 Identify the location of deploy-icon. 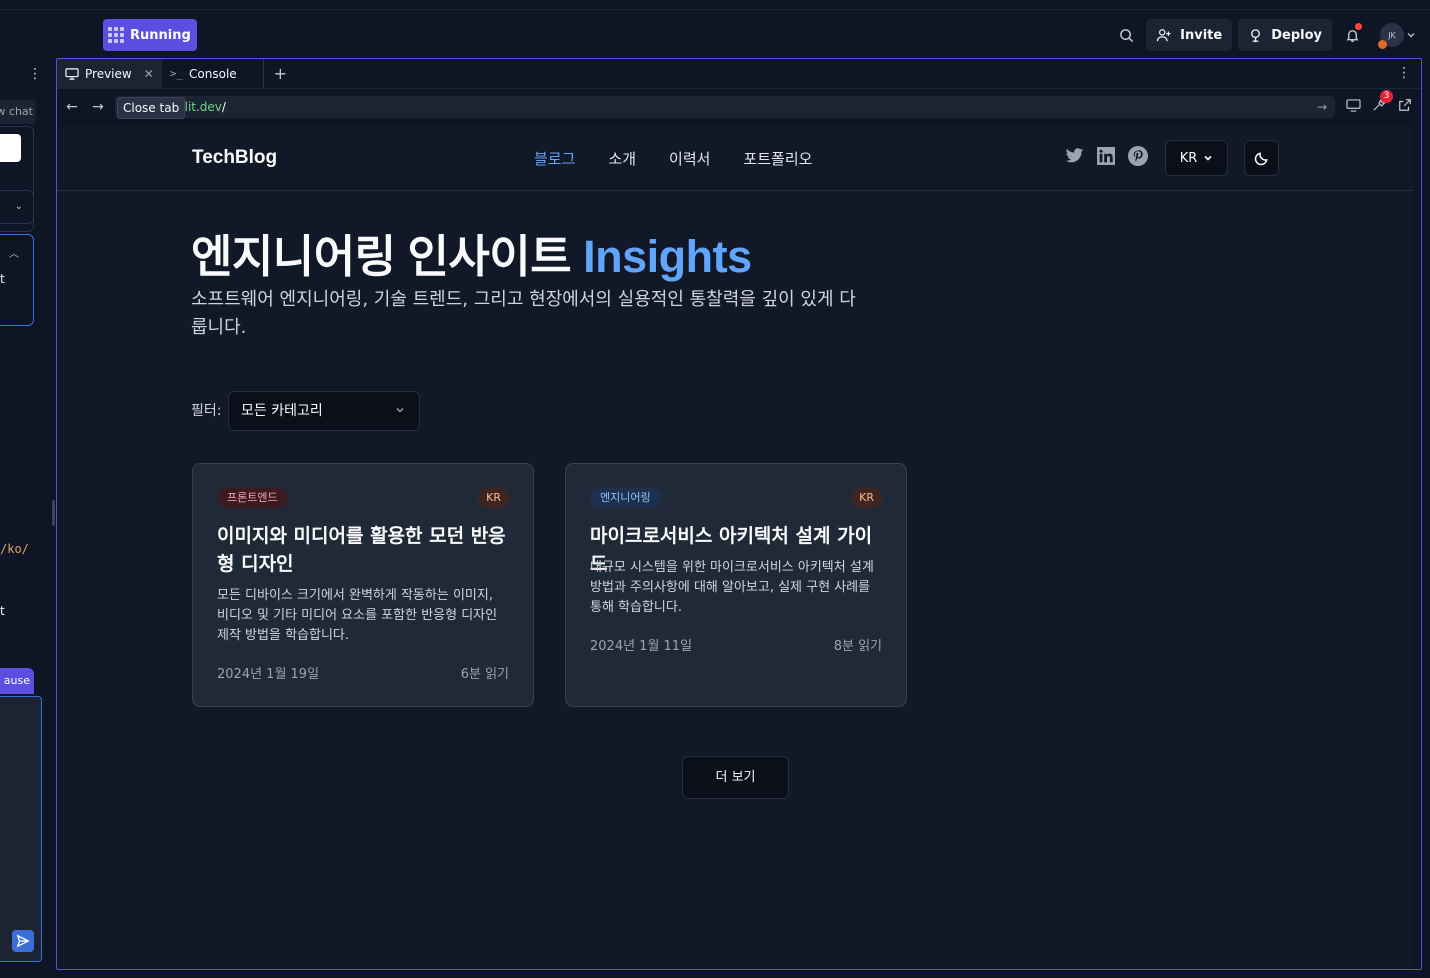
(1256, 35).